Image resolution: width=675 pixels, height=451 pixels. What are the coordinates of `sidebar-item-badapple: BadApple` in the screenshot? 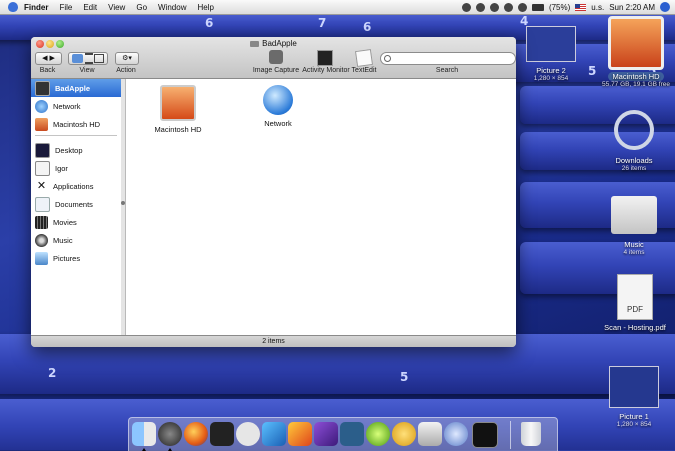 It's located at (76, 88).